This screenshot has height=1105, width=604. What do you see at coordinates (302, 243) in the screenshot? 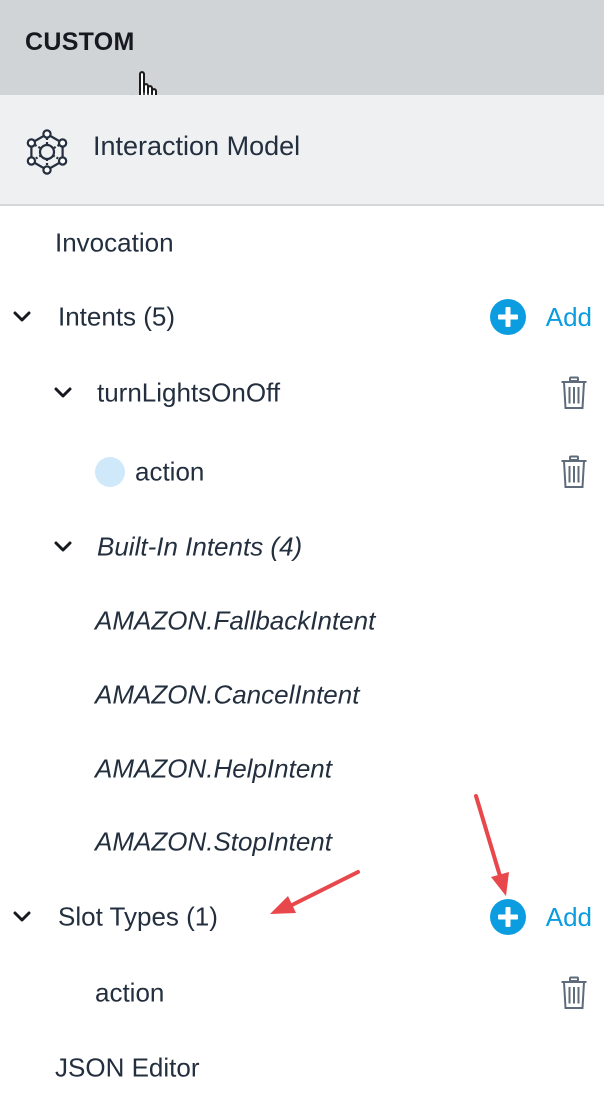
I see `nav-item-invocation: Invocation` at bounding box center [302, 243].